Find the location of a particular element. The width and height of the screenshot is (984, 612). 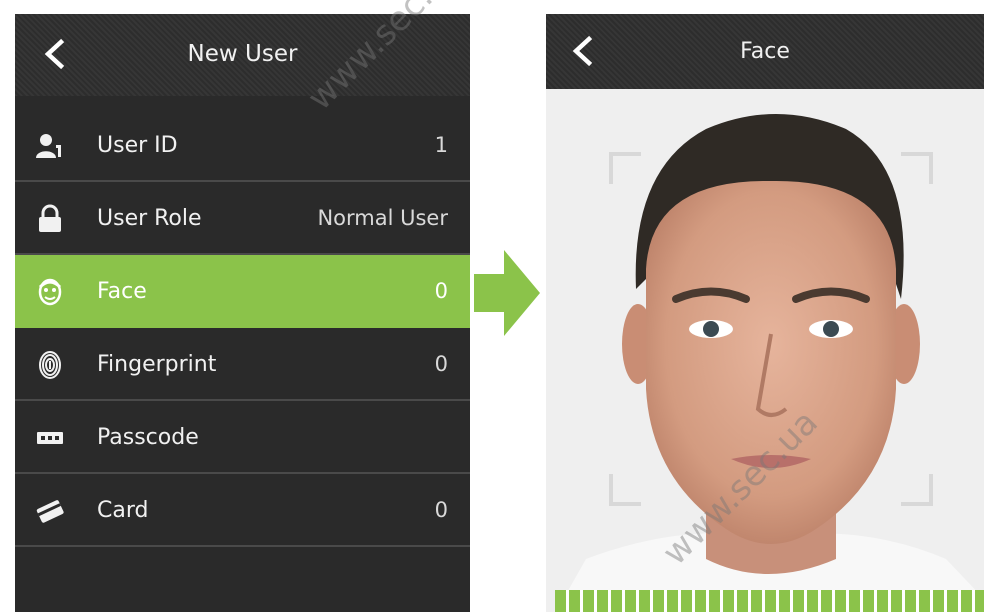

menu-item-label: User Role is located at coordinates (149, 218).